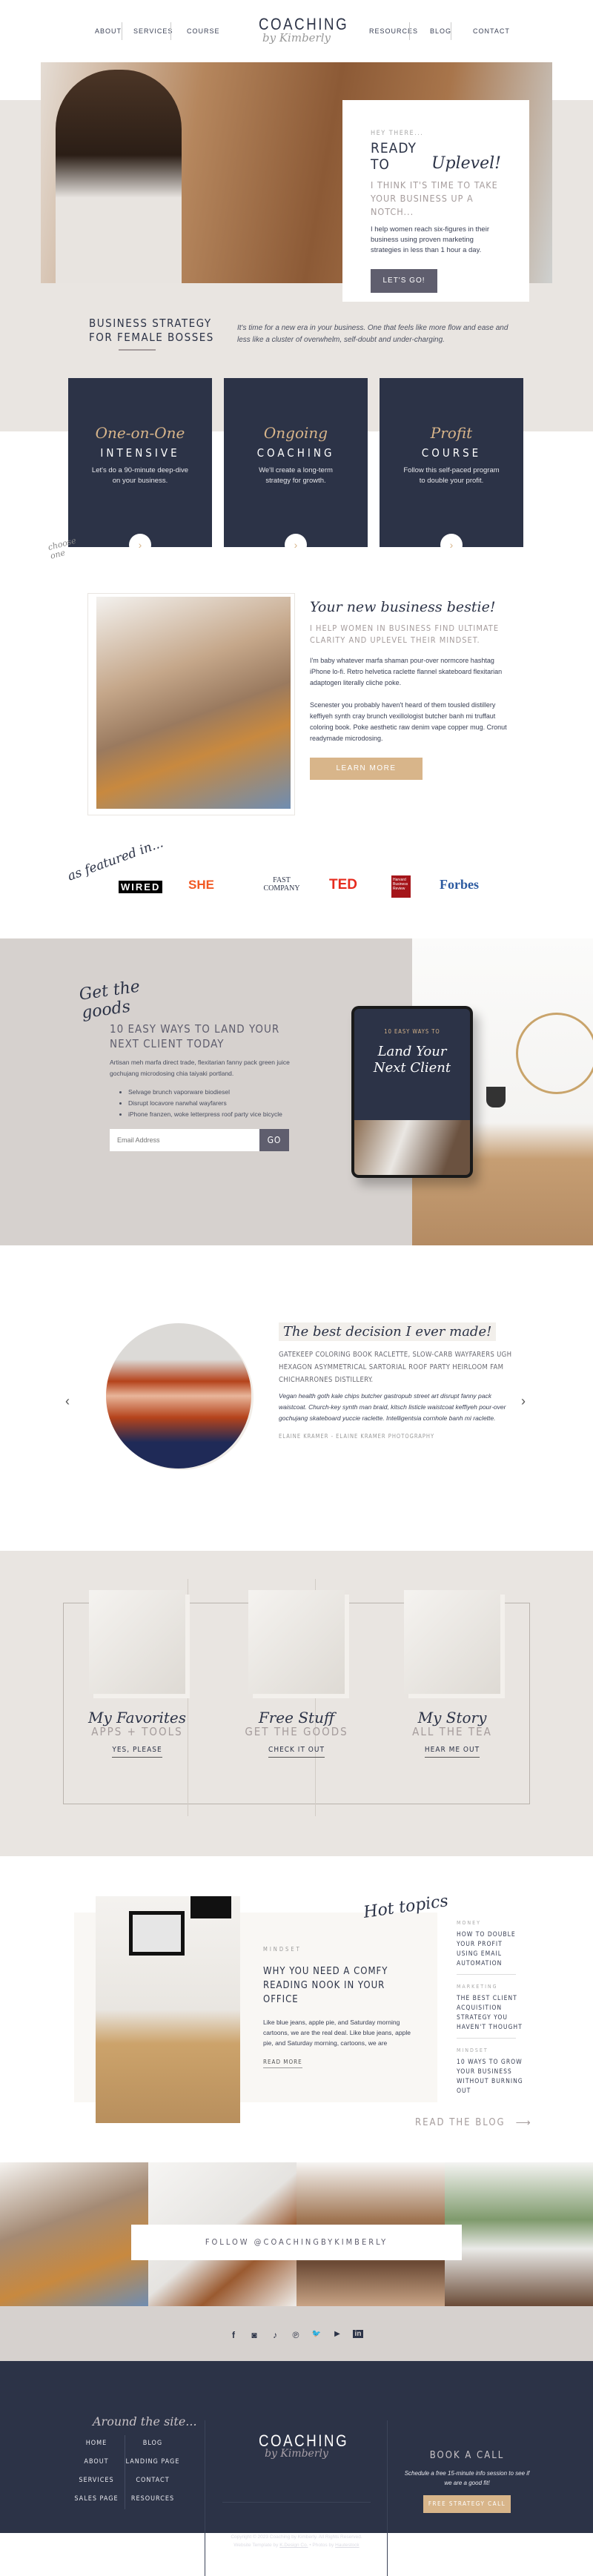  Describe the element at coordinates (451, 453) in the screenshot. I see `card-title: COURSE` at that location.